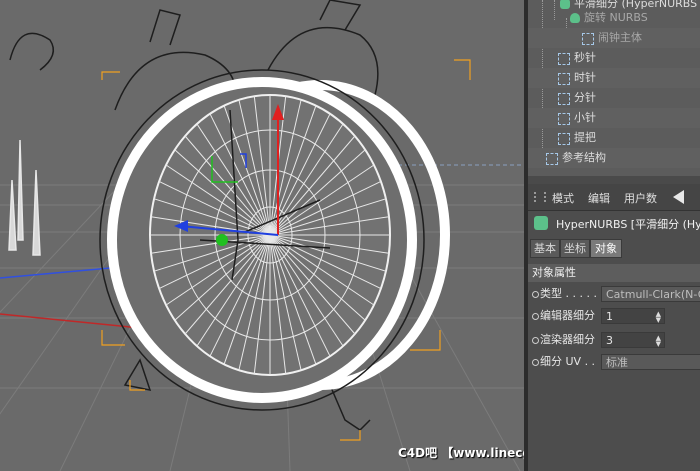 This screenshot has width=700, height=471. Describe the element at coordinates (541, 223) in the screenshot. I see `hypernurbs-icon` at that location.